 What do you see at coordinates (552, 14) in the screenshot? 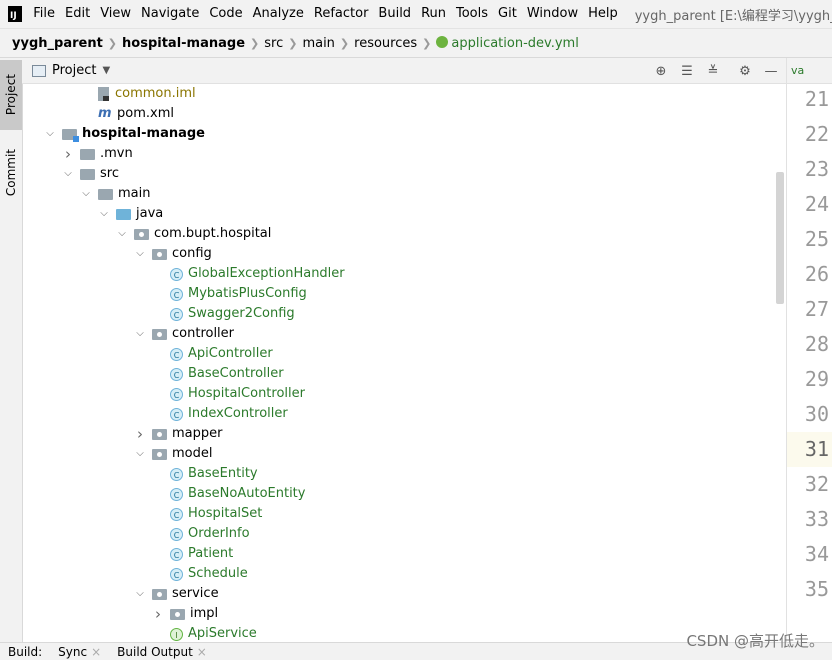
I see `menu-window: Window` at bounding box center [552, 14].